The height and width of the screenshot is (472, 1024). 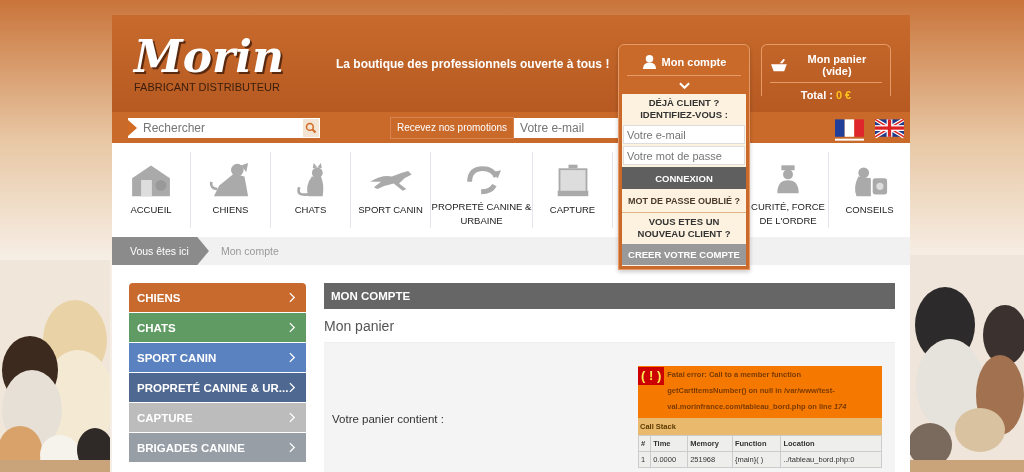 I want to click on cart-contents-label: Votre panier contient :, so click(x=388, y=419).